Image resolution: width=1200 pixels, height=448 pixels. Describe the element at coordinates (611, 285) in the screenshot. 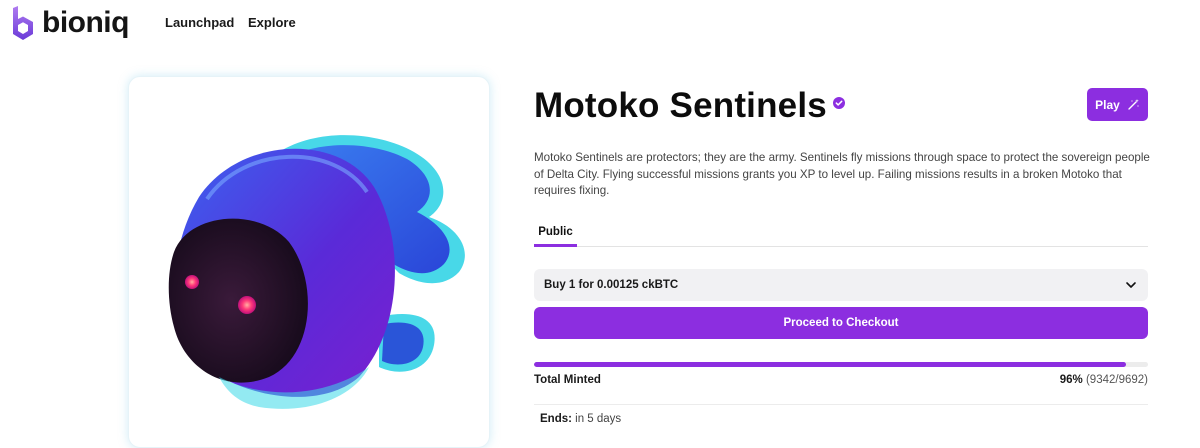

I see `quantity-select-value: Buy 1 for 0.00125 ckBTC` at that location.